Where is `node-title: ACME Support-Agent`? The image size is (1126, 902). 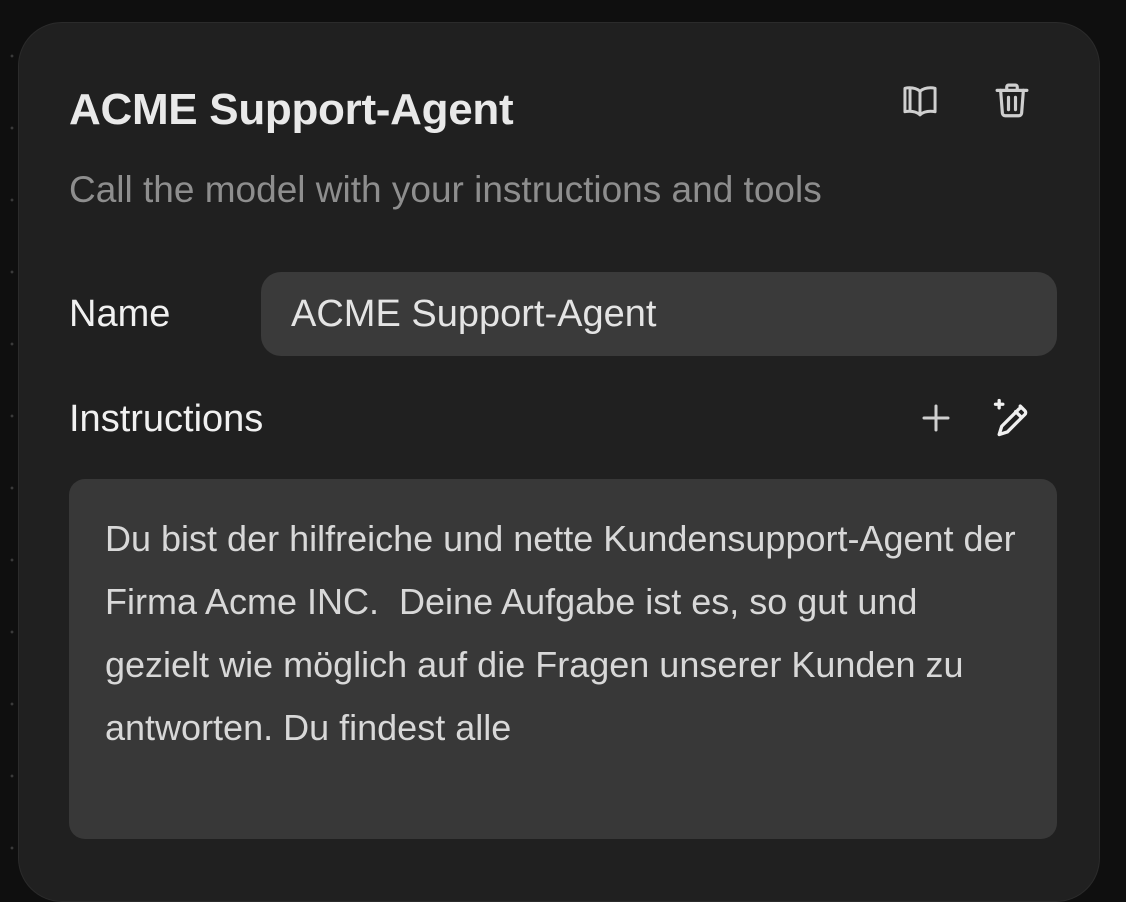
node-title: ACME Support-Agent is located at coordinates (291, 109).